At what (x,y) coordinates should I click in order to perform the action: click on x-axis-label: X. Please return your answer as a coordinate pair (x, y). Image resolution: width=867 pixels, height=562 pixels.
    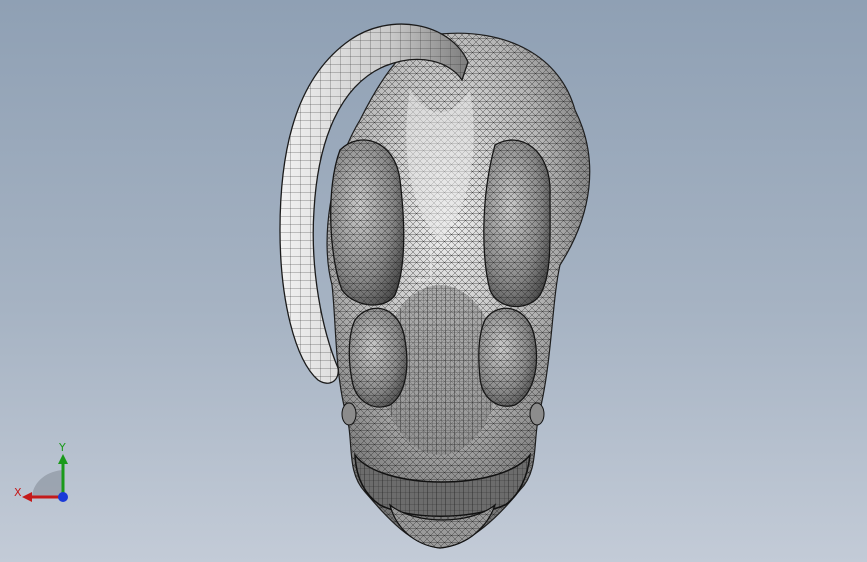
    Looking at the image, I should click on (18, 492).